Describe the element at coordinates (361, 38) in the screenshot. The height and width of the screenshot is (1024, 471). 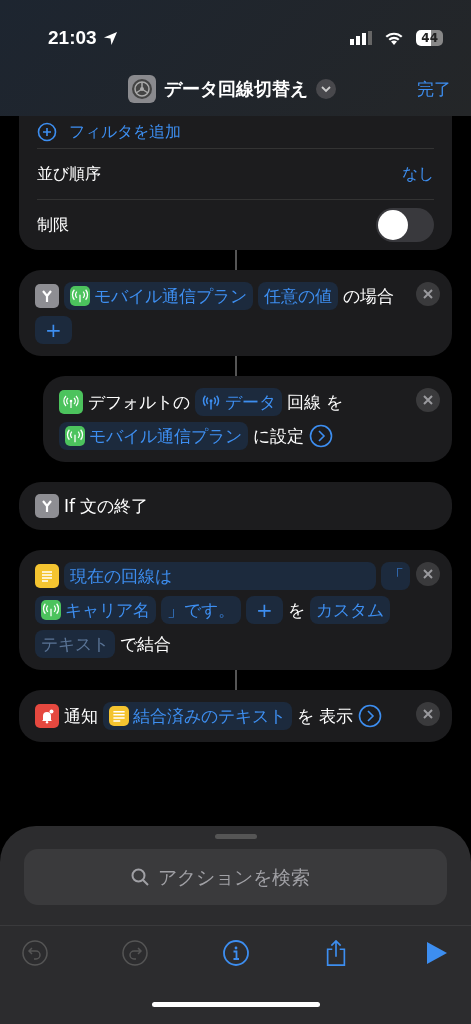
I see `signal-icon` at that location.